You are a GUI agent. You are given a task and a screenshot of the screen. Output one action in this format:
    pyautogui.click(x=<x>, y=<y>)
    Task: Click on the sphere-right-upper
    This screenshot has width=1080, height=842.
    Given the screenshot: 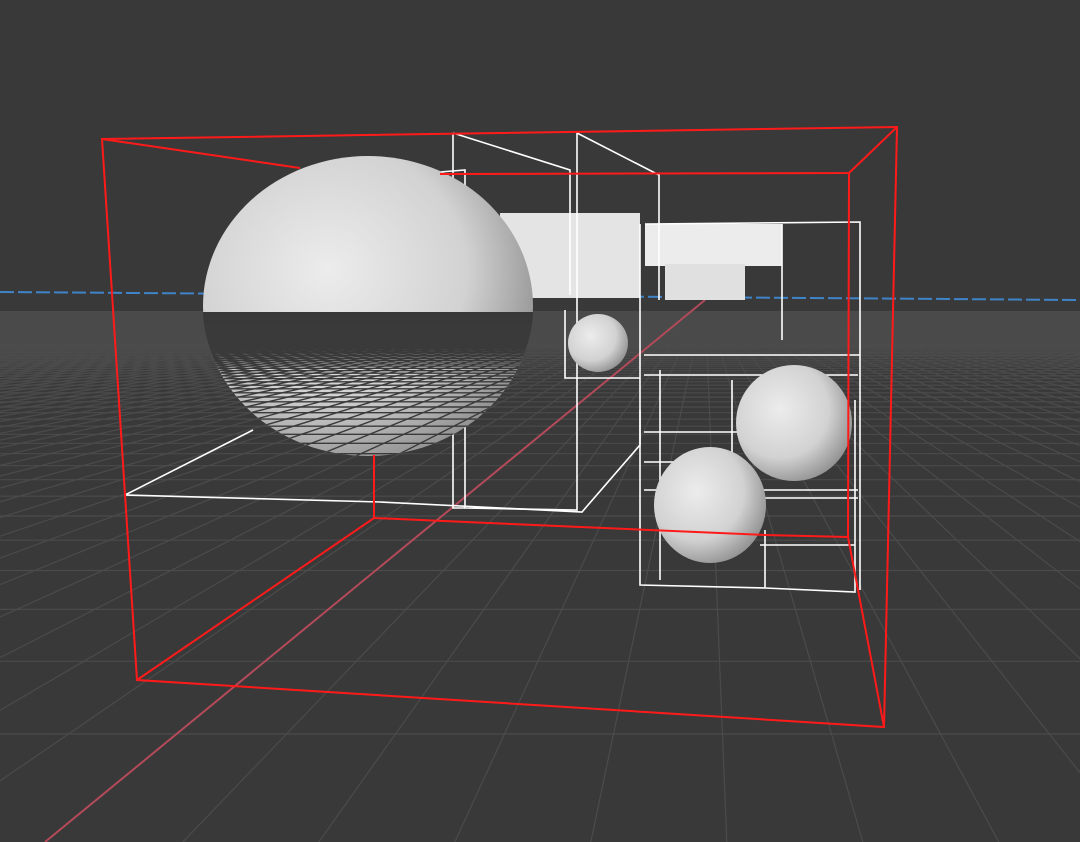 What is the action you would take?
    pyautogui.click(x=794, y=423)
    